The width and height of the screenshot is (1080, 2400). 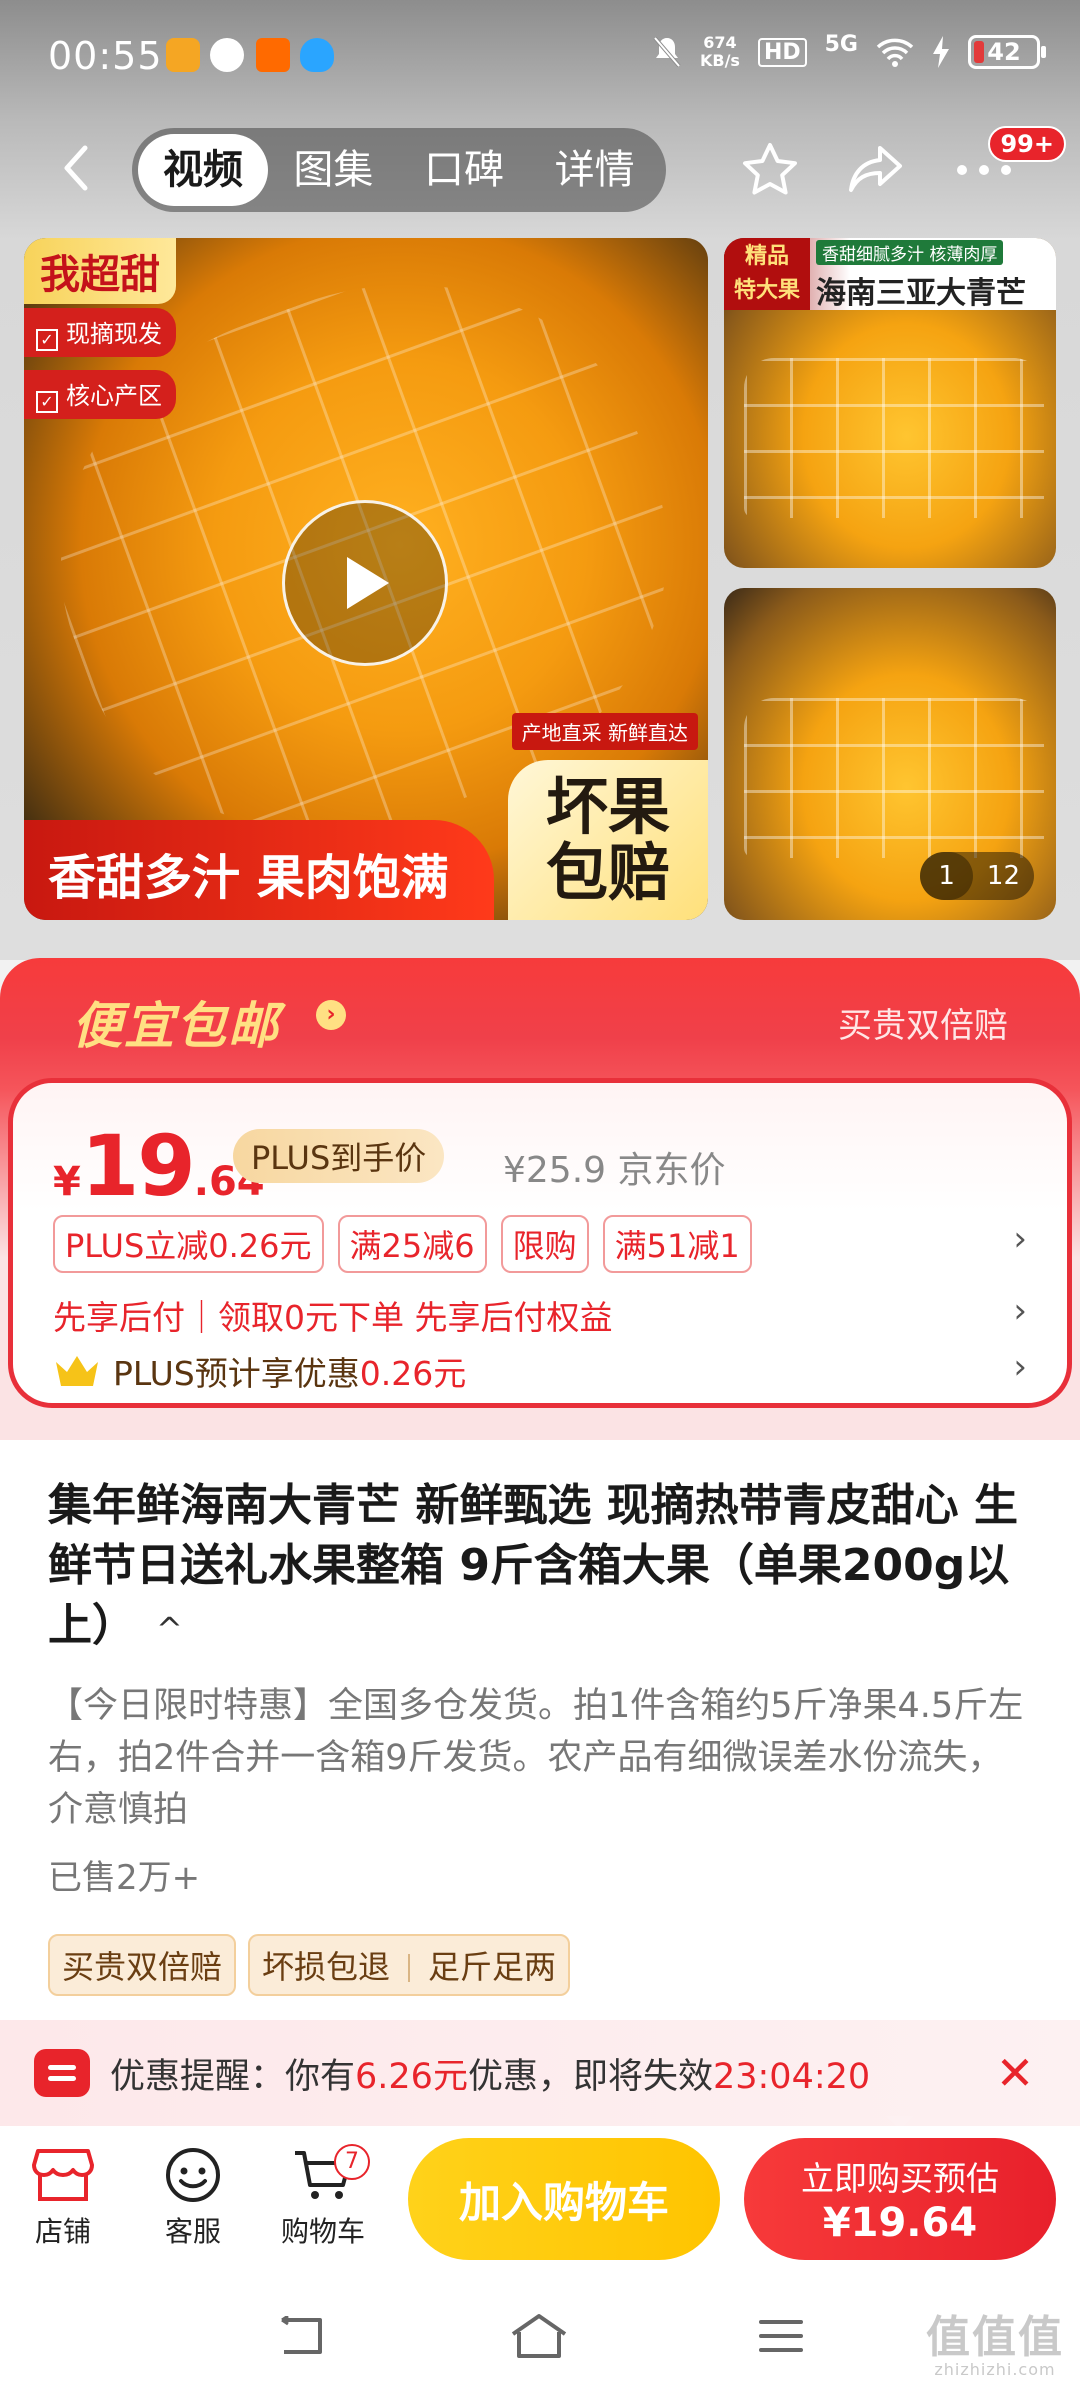 I want to click on home-icon, so click(x=539, y=2336).